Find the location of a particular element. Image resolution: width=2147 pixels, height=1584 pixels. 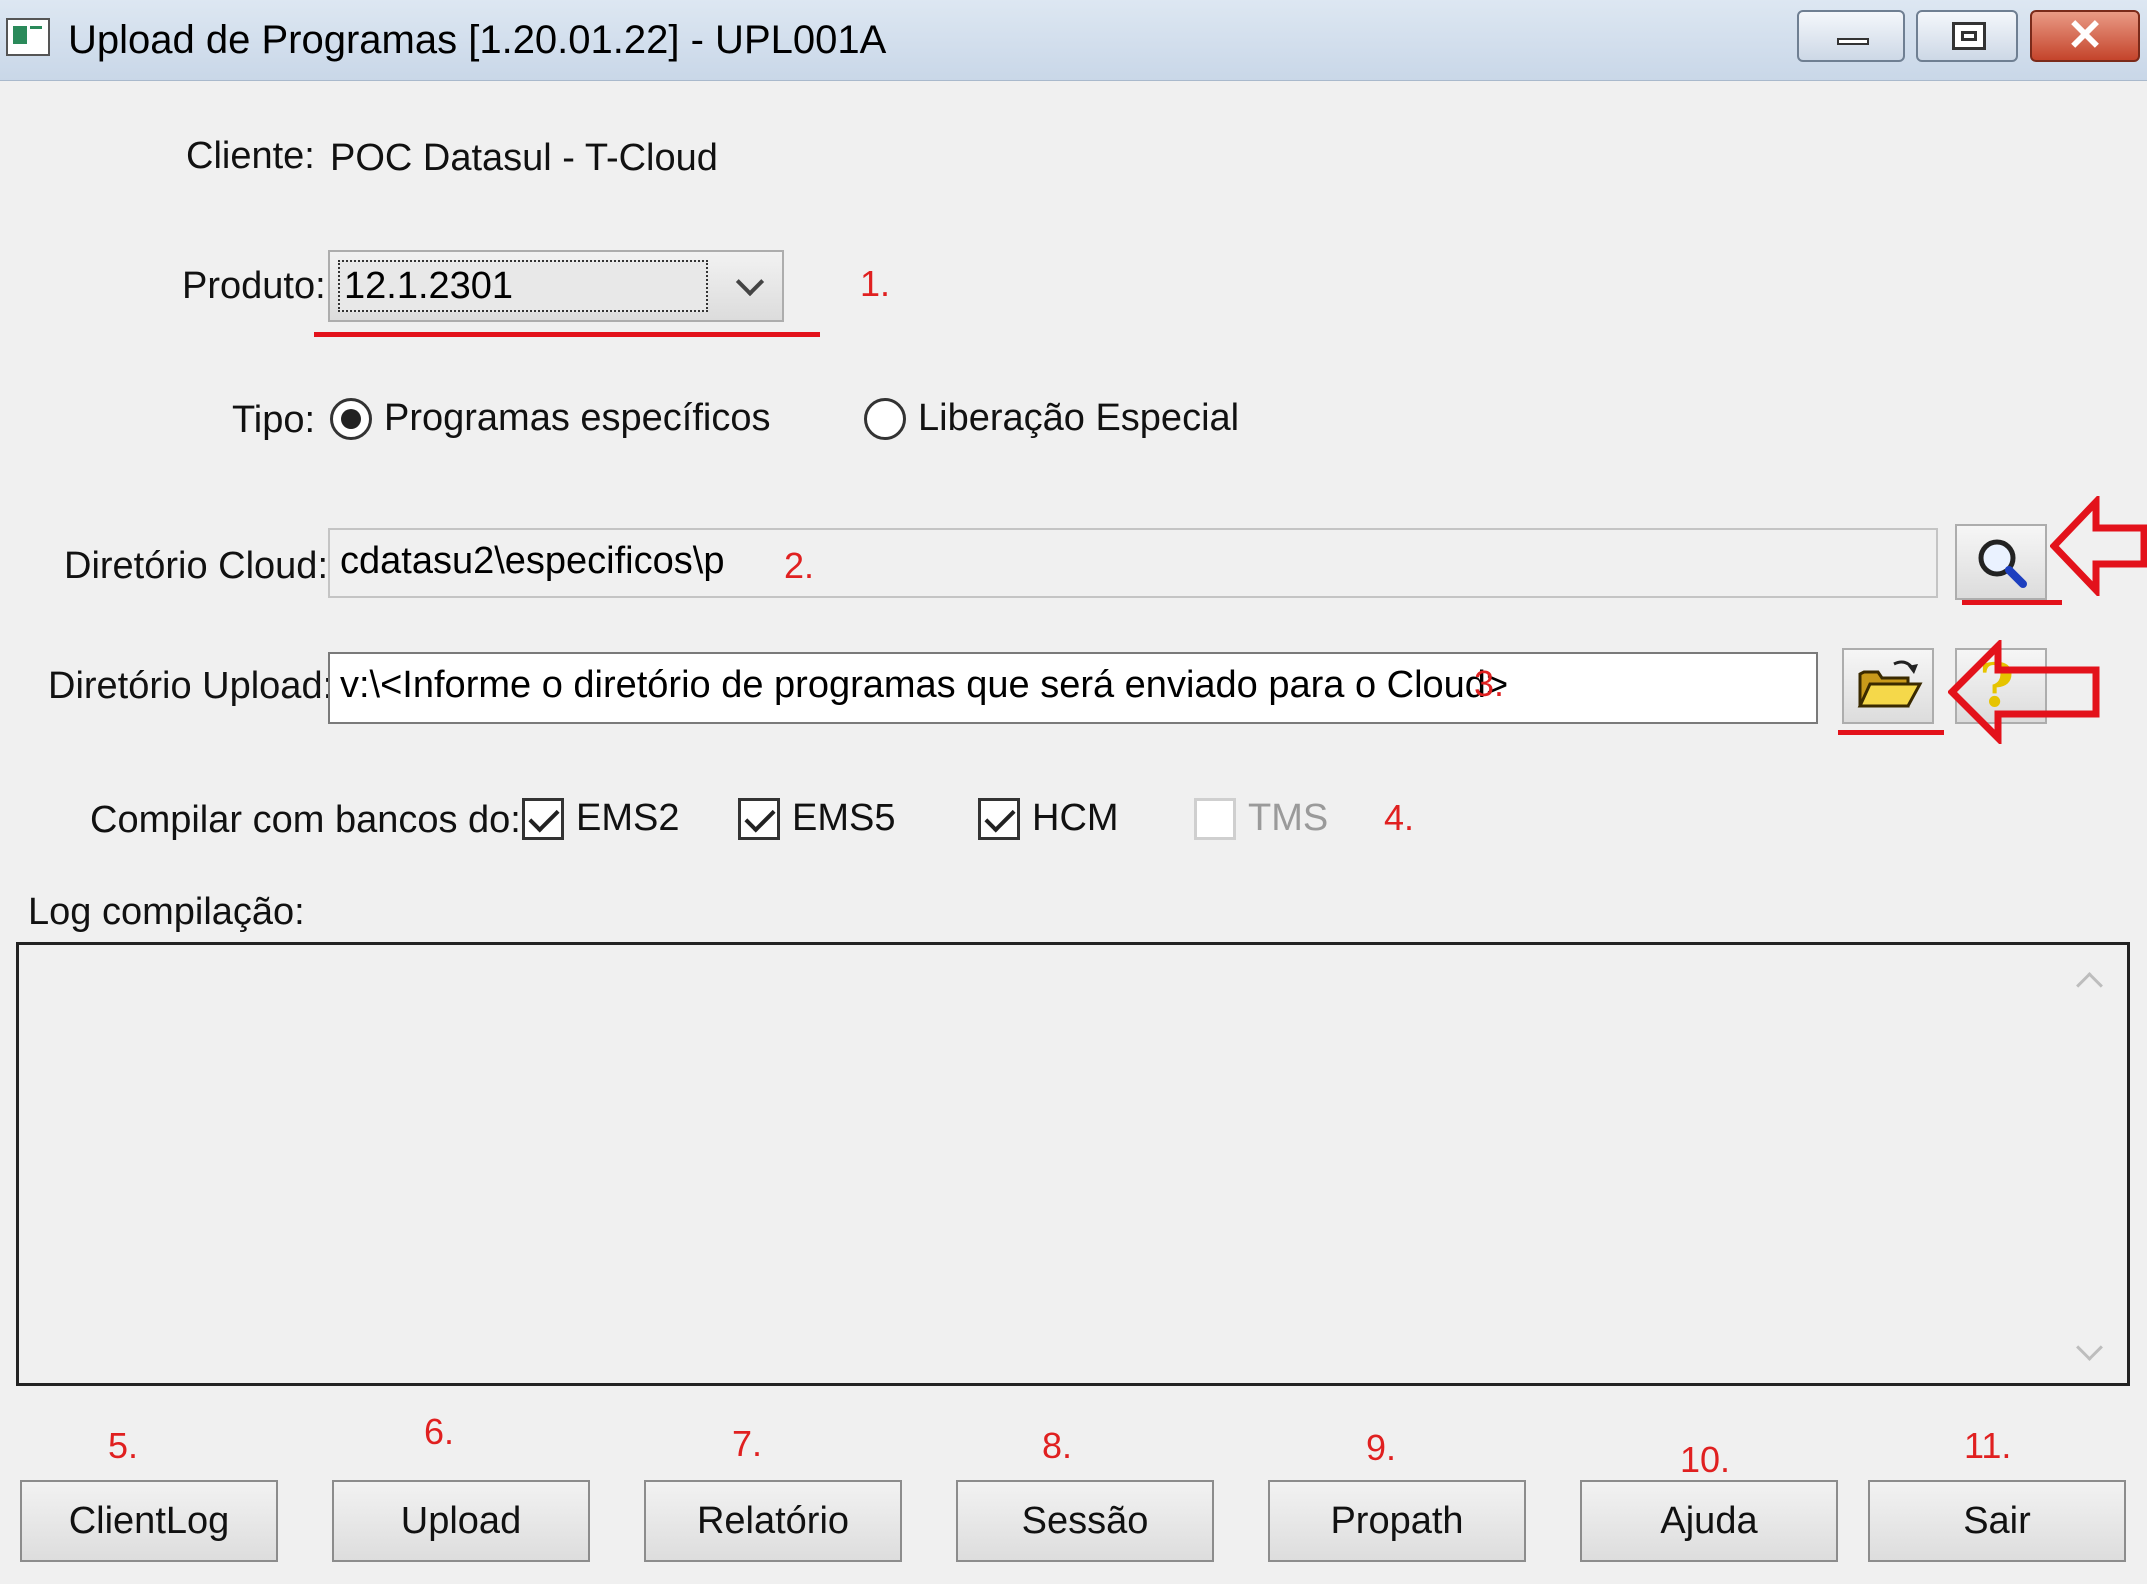

produto-select: 12.1.2301 is located at coordinates (556, 286).